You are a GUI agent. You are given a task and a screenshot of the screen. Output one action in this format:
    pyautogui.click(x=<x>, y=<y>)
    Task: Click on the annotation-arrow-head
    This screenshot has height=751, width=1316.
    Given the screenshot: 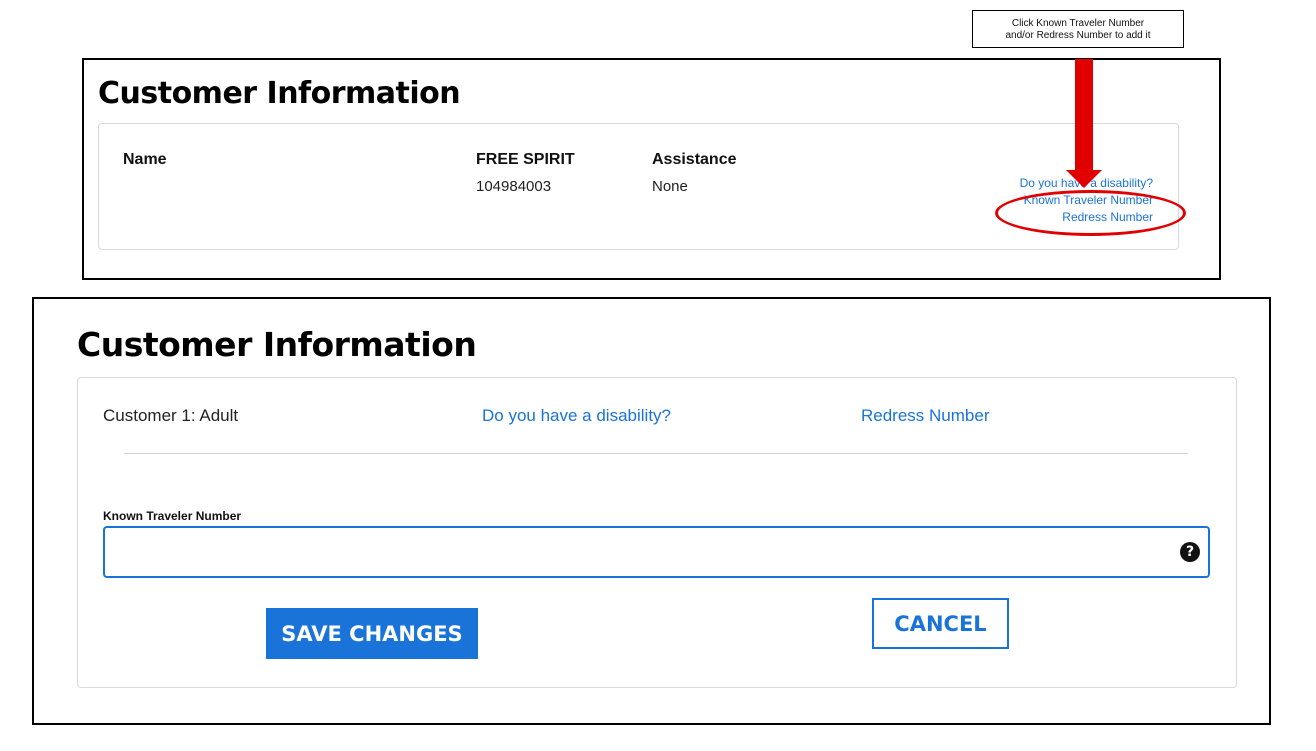 What is the action you would take?
    pyautogui.click(x=1084, y=179)
    